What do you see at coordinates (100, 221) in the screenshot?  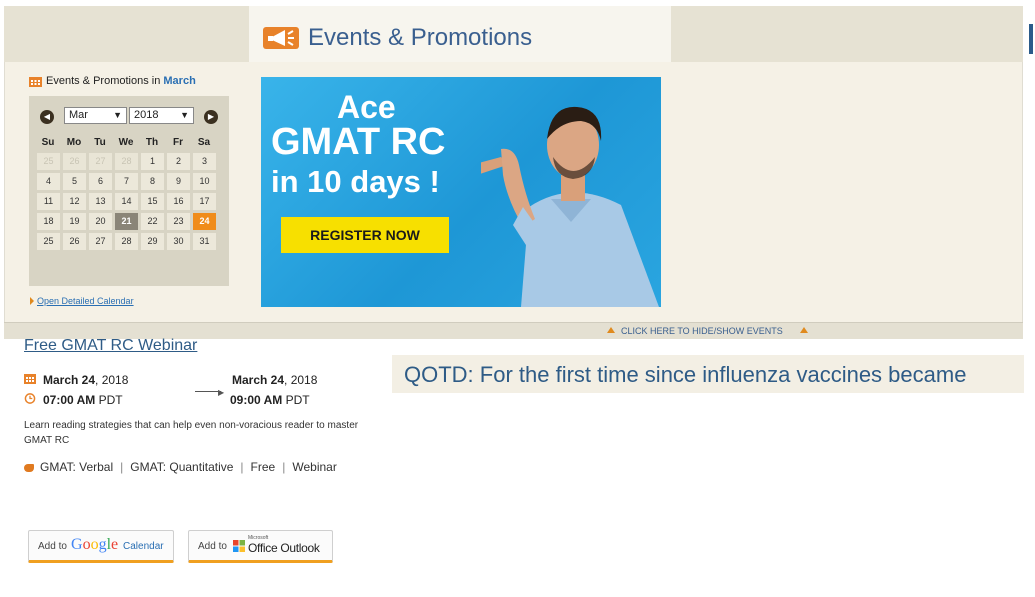 I see `calendar-day: 20` at bounding box center [100, 221].